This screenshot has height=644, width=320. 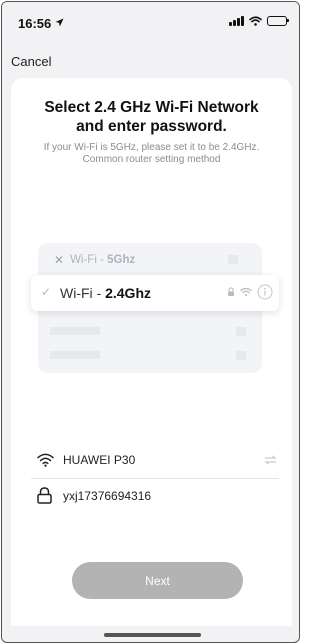 I want to click on cross-icon: ✕, so click(x=59, y=260).